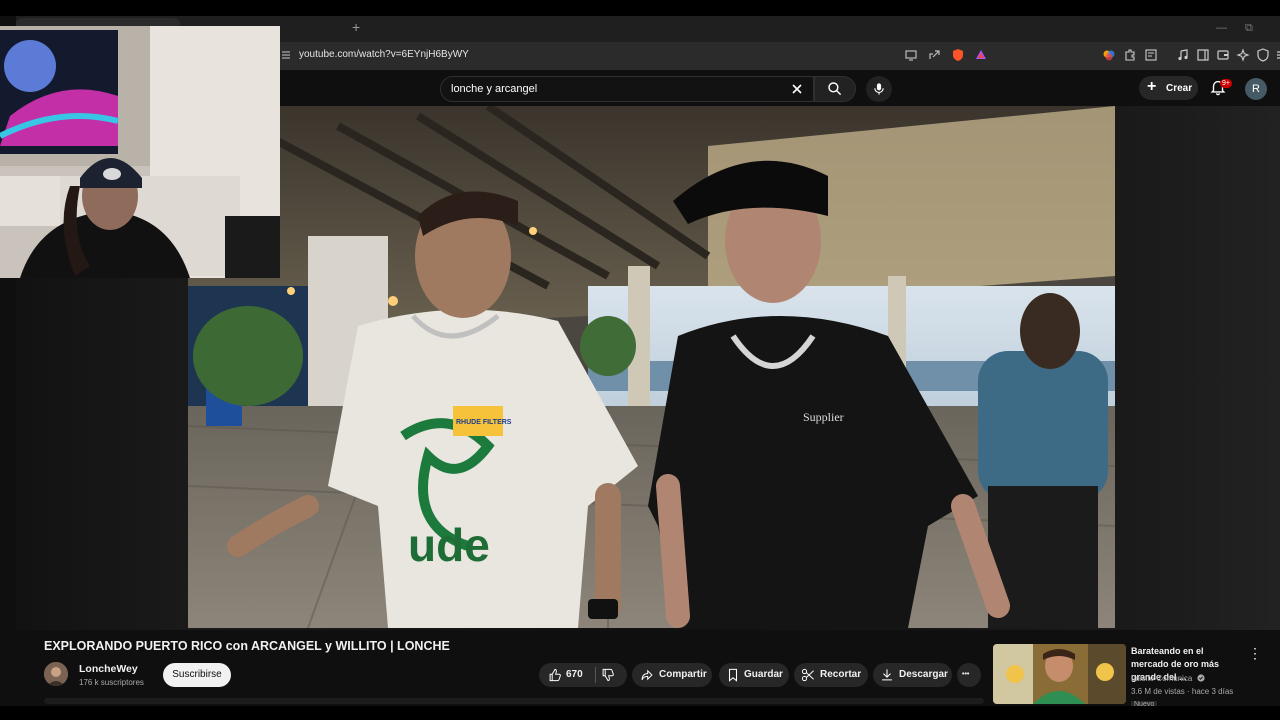  I want to click on close-icon, so click(797, 89).